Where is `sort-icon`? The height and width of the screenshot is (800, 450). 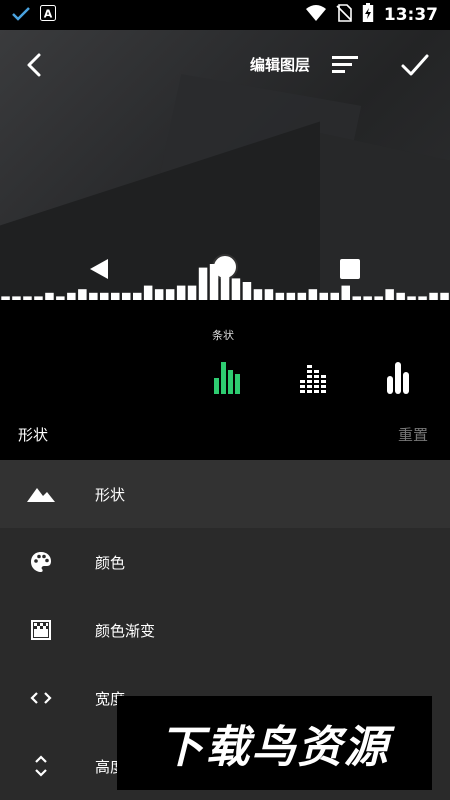
sort-icon is located at coordinates (345, 64).